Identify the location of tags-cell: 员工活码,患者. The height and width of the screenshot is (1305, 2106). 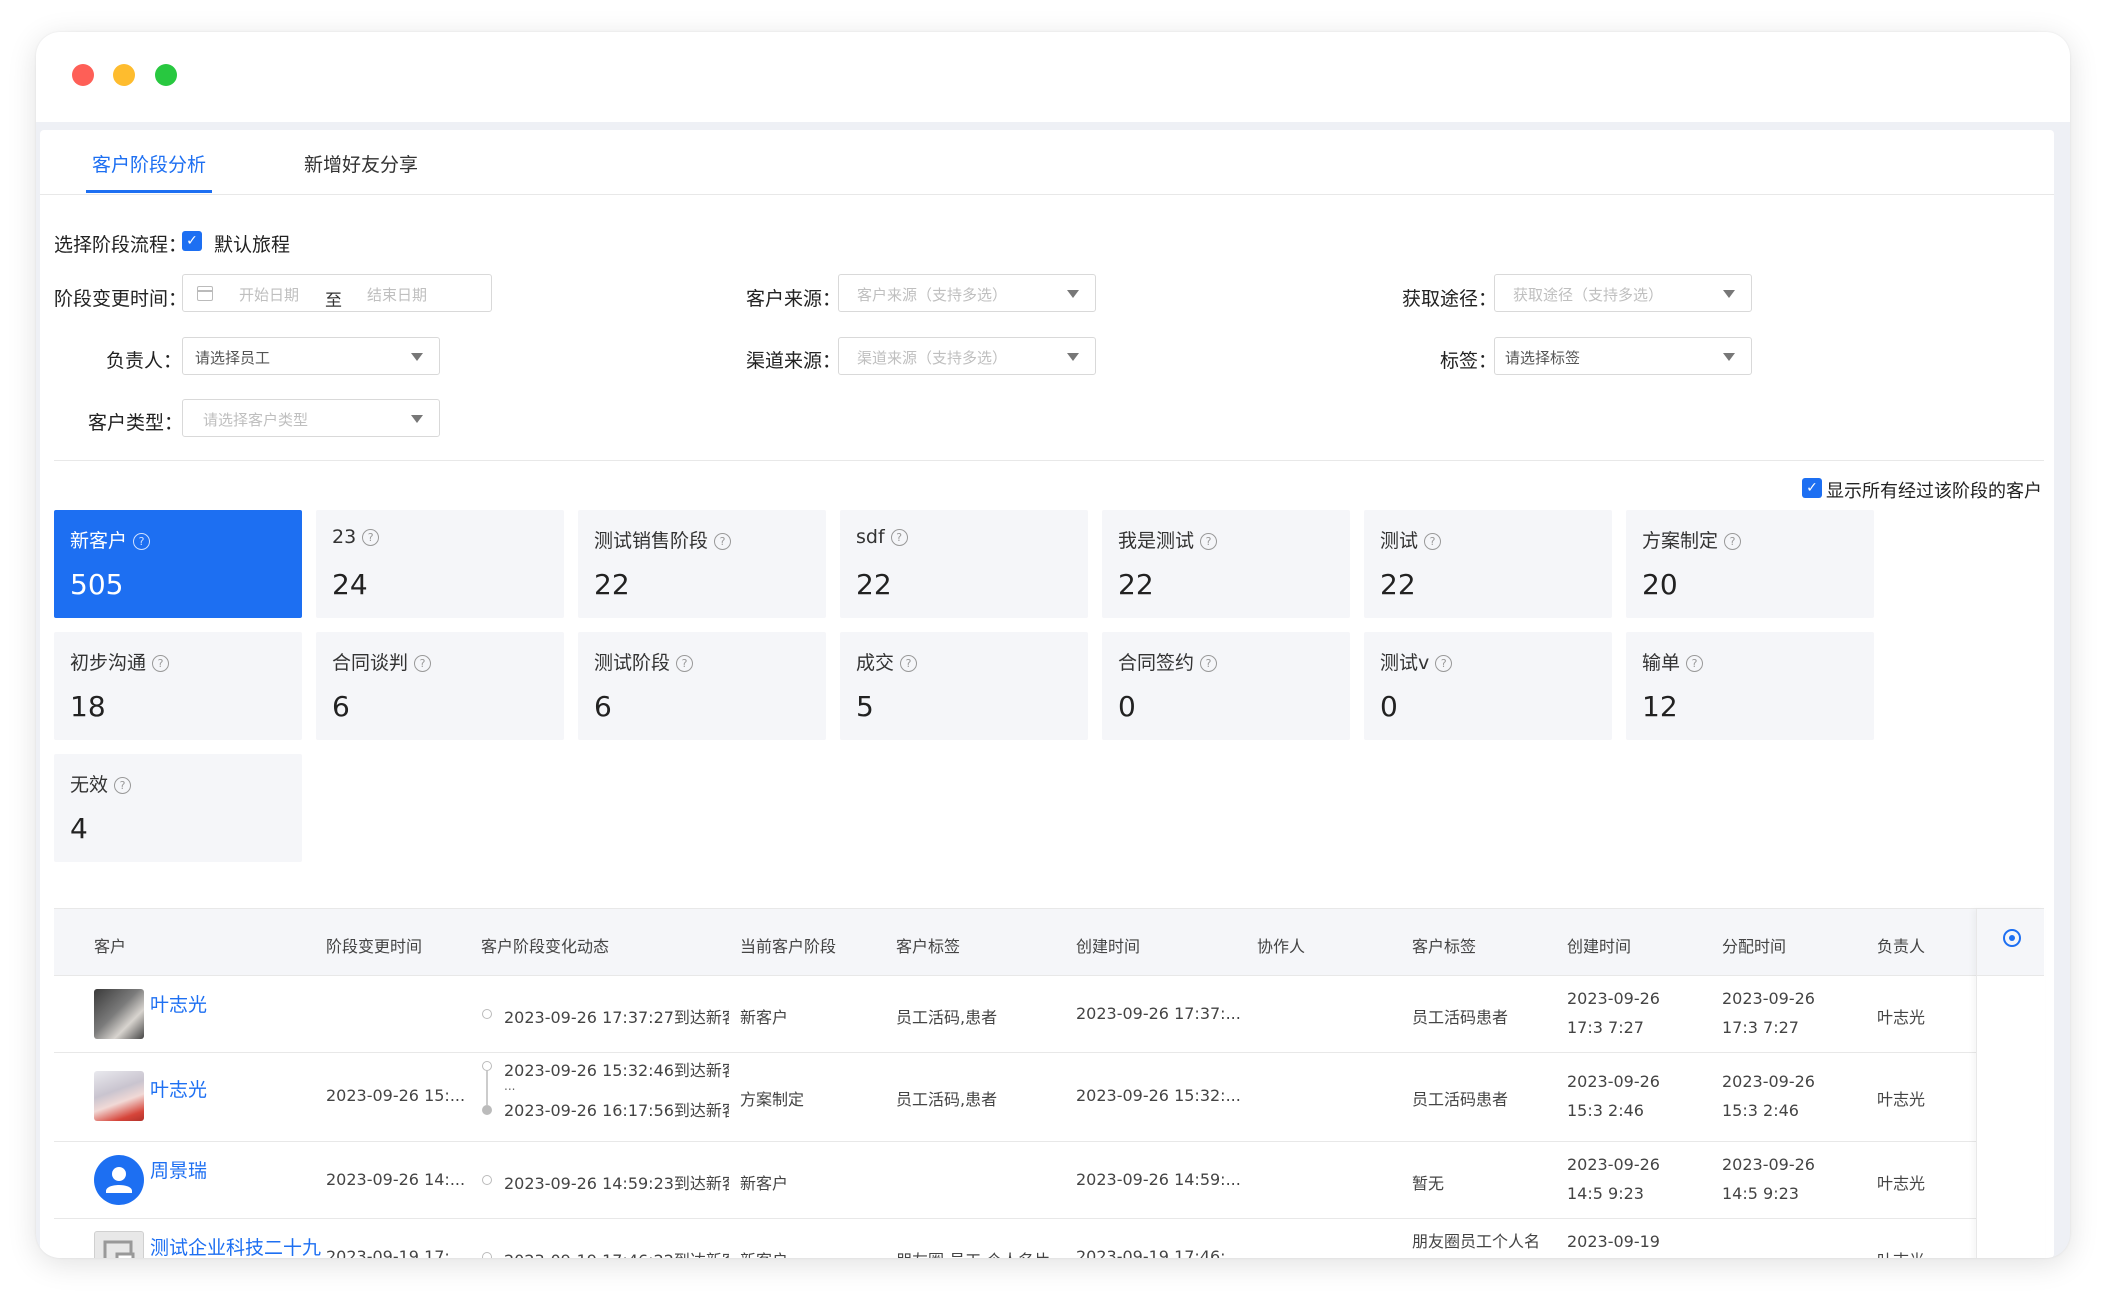
(947, 1099).